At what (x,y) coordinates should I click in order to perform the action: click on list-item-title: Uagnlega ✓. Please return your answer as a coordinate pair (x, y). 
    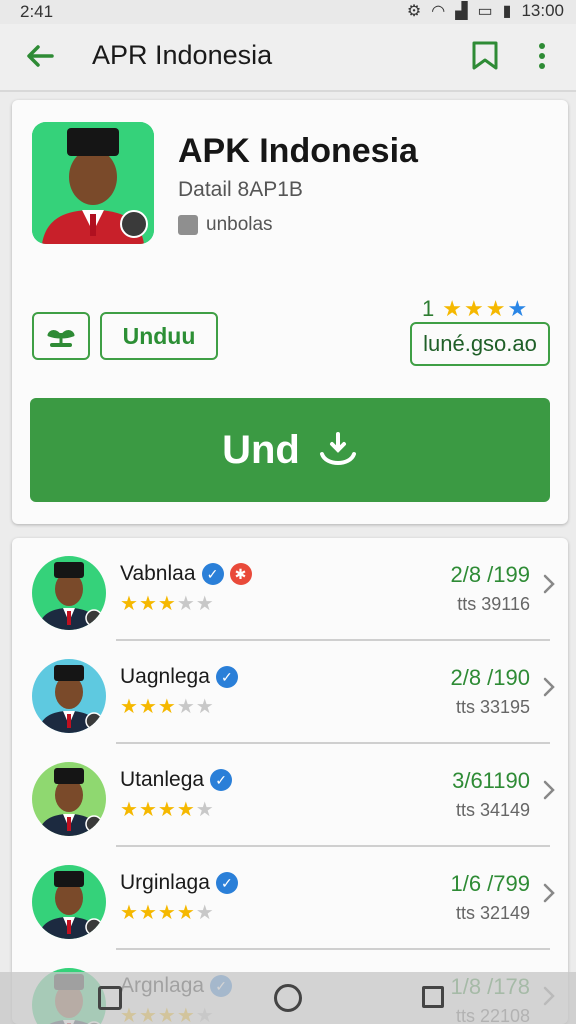
    Looking at the image, I should click on (179, 677).